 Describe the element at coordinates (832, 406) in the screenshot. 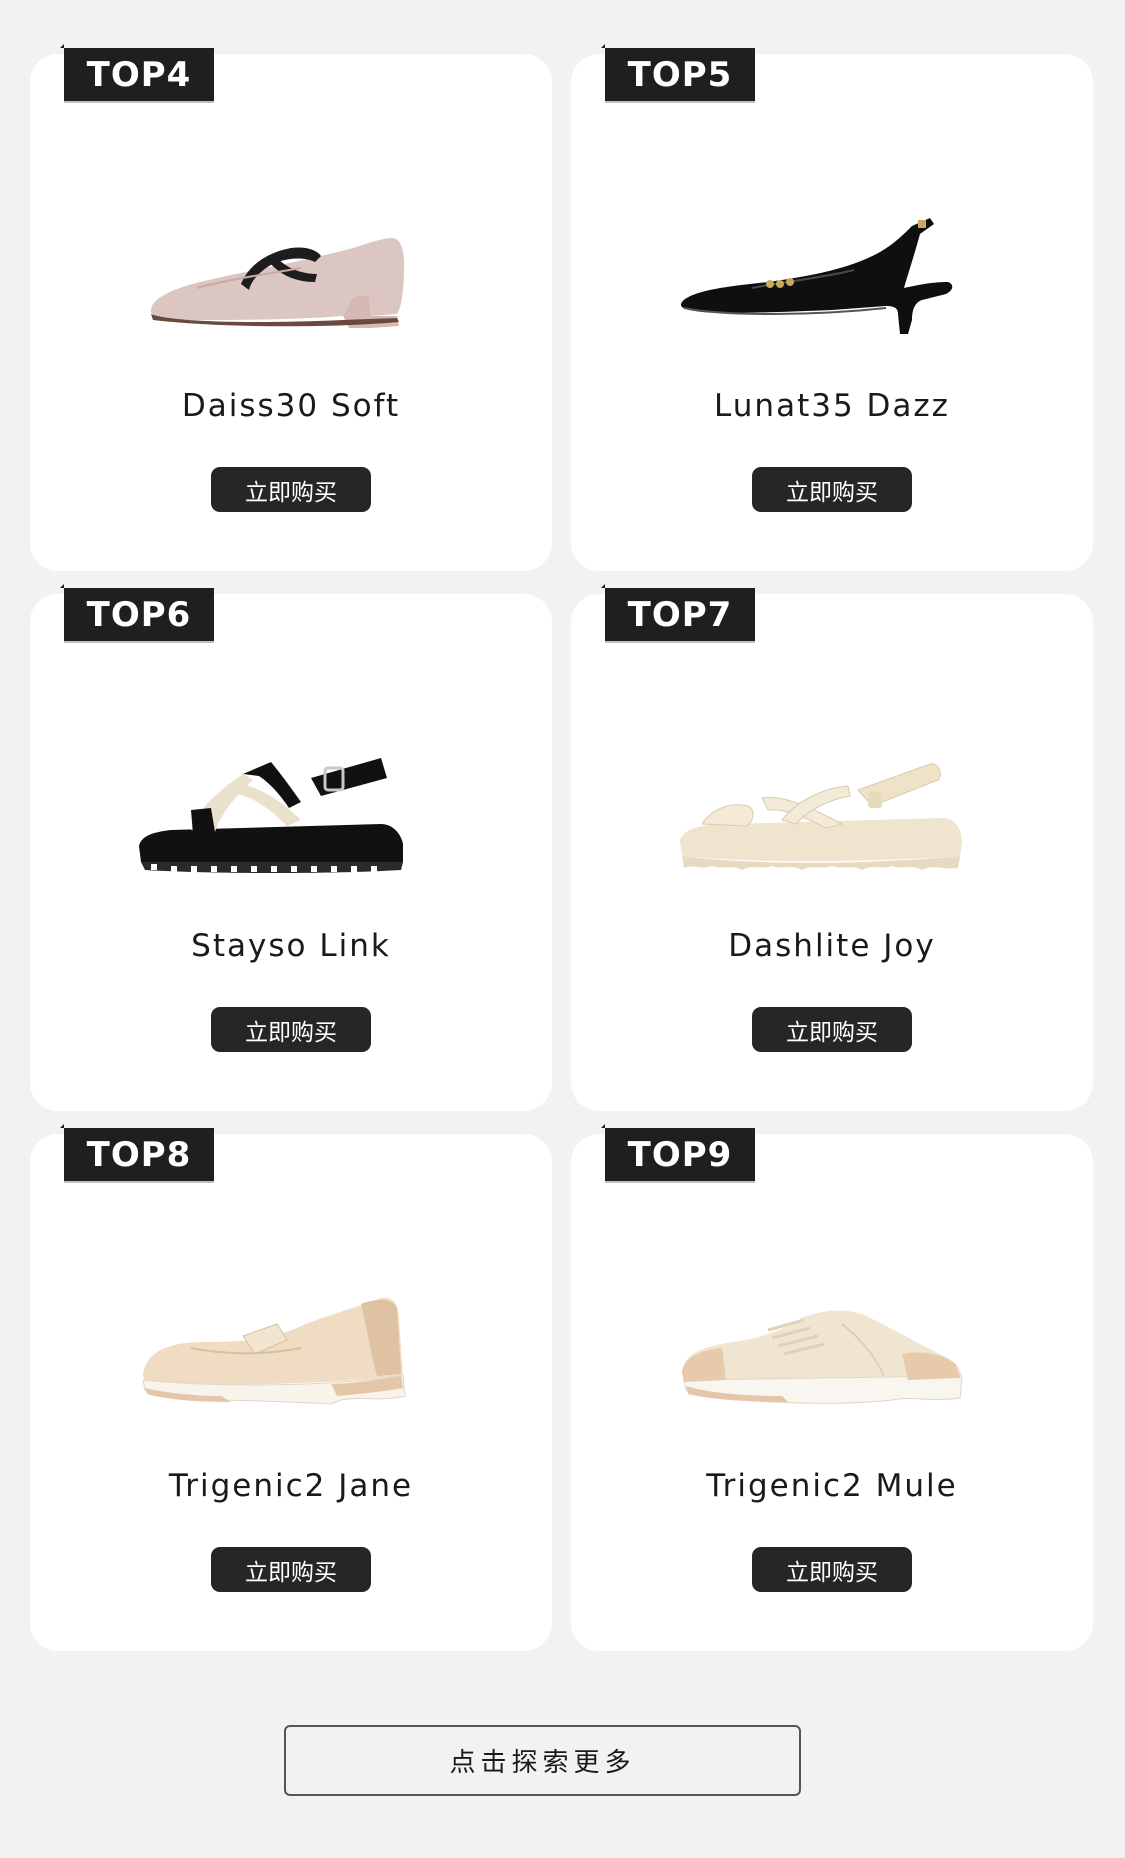

I see `product-name: Lunat35 Dazz` at that location.